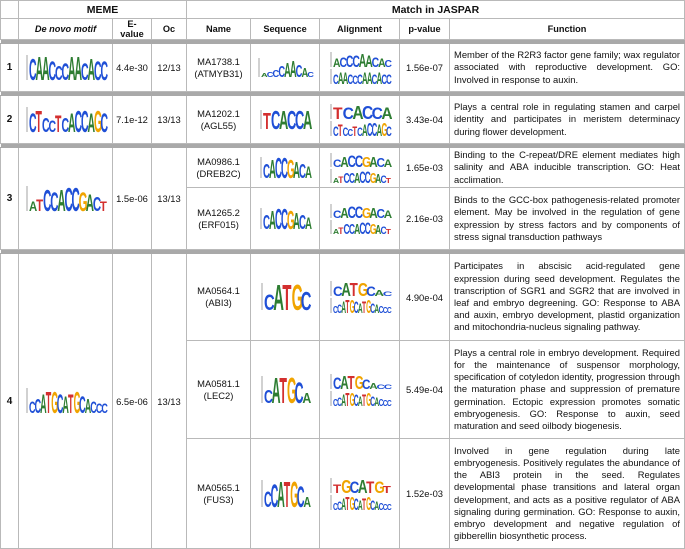  What do you see at coordinates (567, 29) in the screenshot?
I see `function-col-header: Function` at bounding box center [567, 29].